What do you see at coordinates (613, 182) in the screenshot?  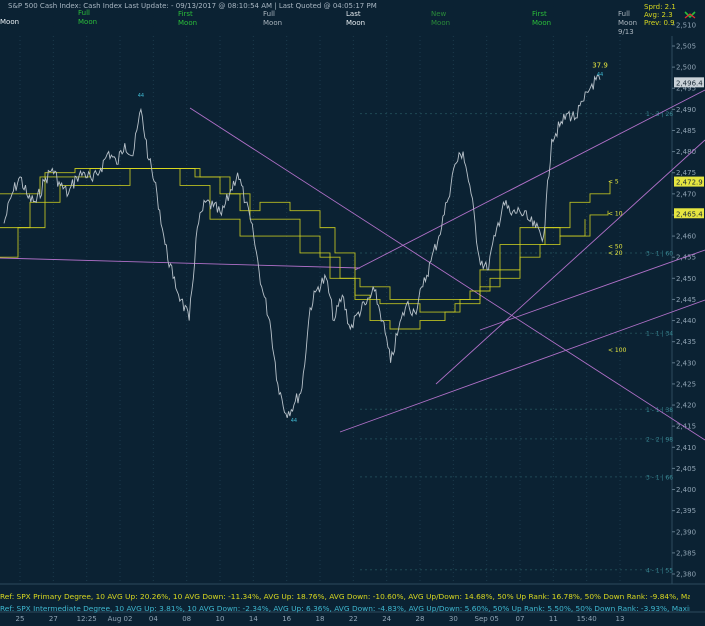 I see `ma-label: < 5` at bounding box center [613, 182].